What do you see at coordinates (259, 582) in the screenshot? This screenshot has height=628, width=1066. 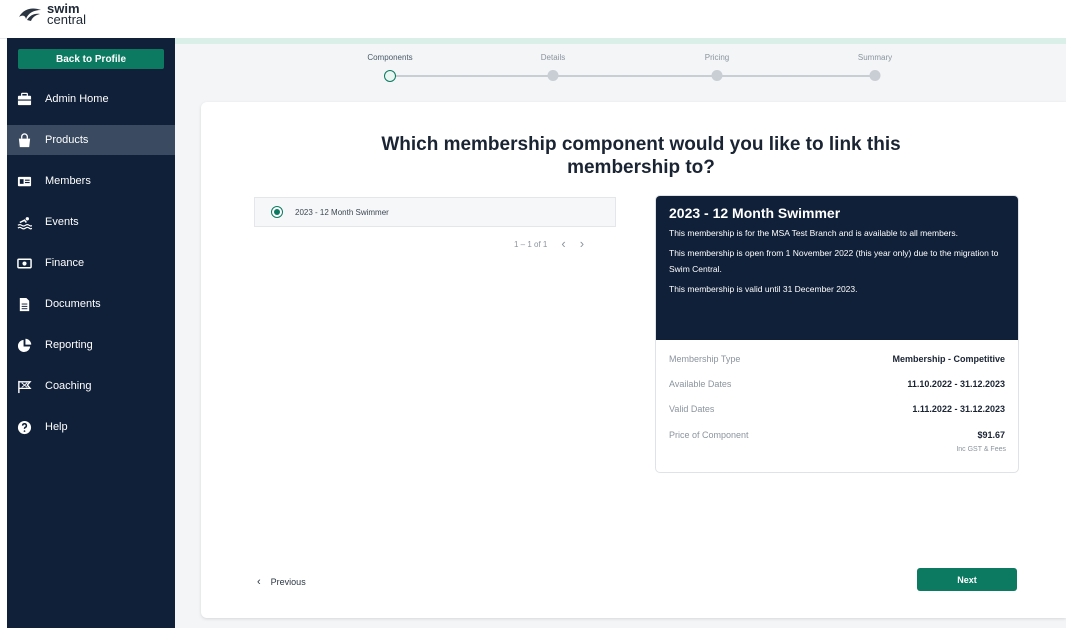 I see `chevron-left-icon: ‹` at bounding box center [259, 582].